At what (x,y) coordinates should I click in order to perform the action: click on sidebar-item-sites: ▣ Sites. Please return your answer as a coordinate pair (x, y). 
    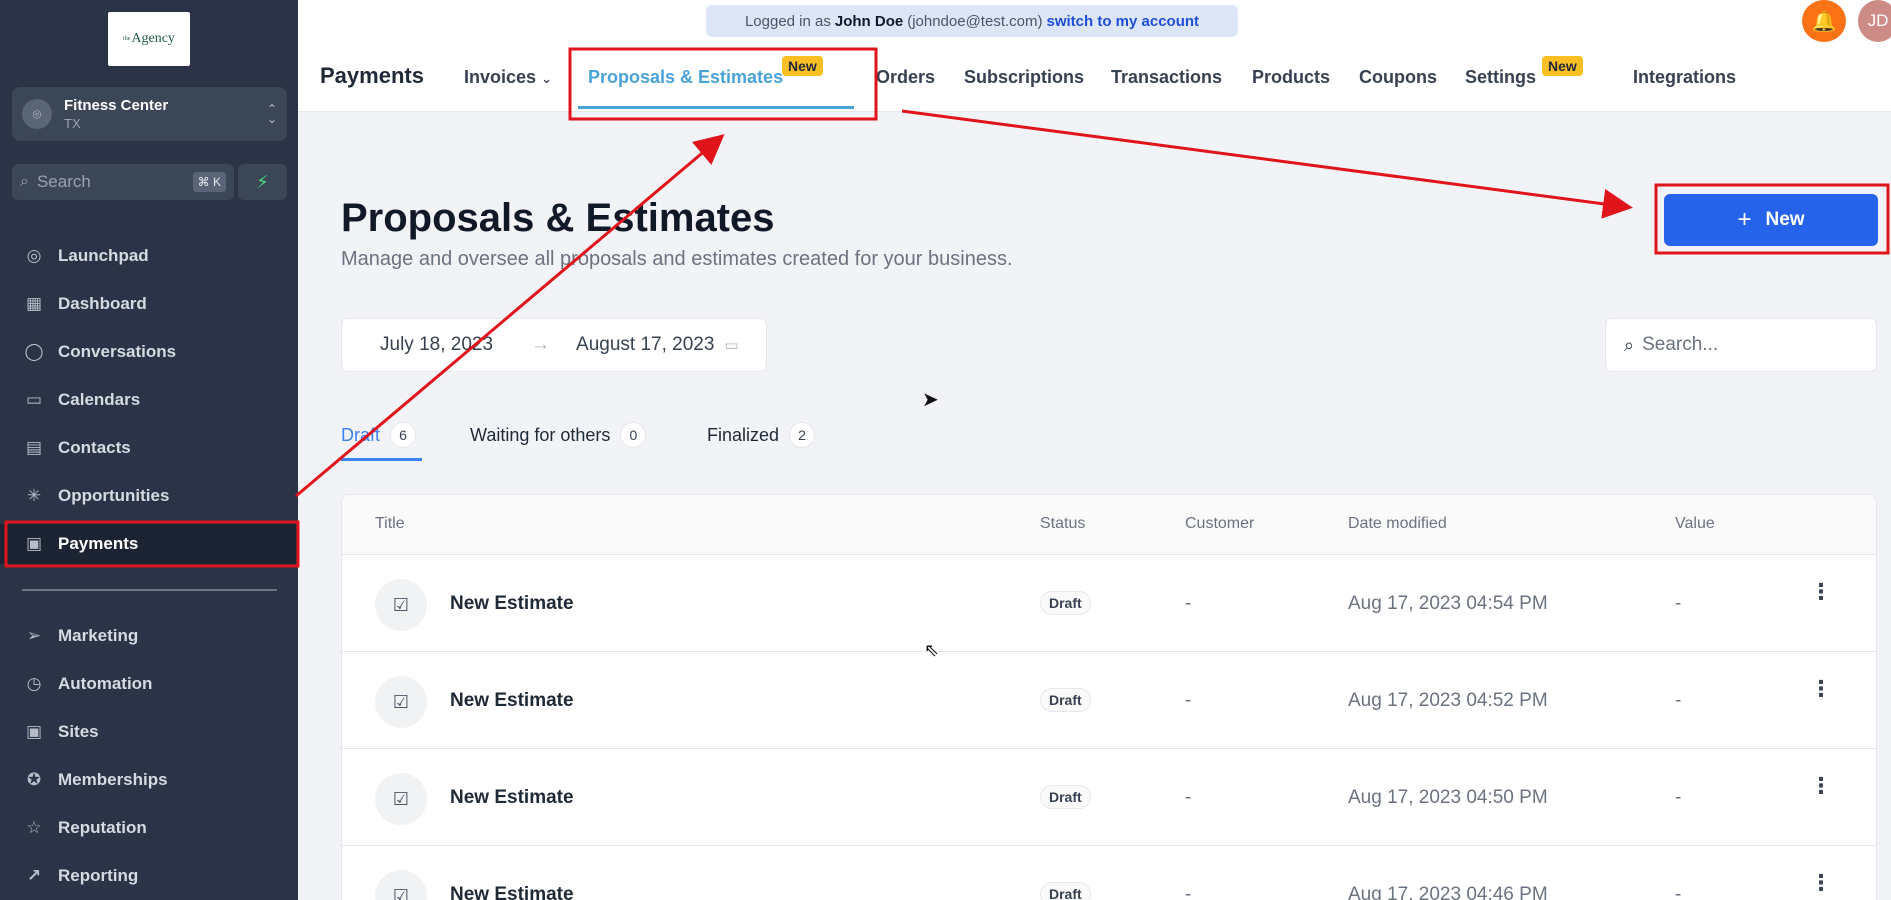
    Looking at the image, I should click on (149, 732).